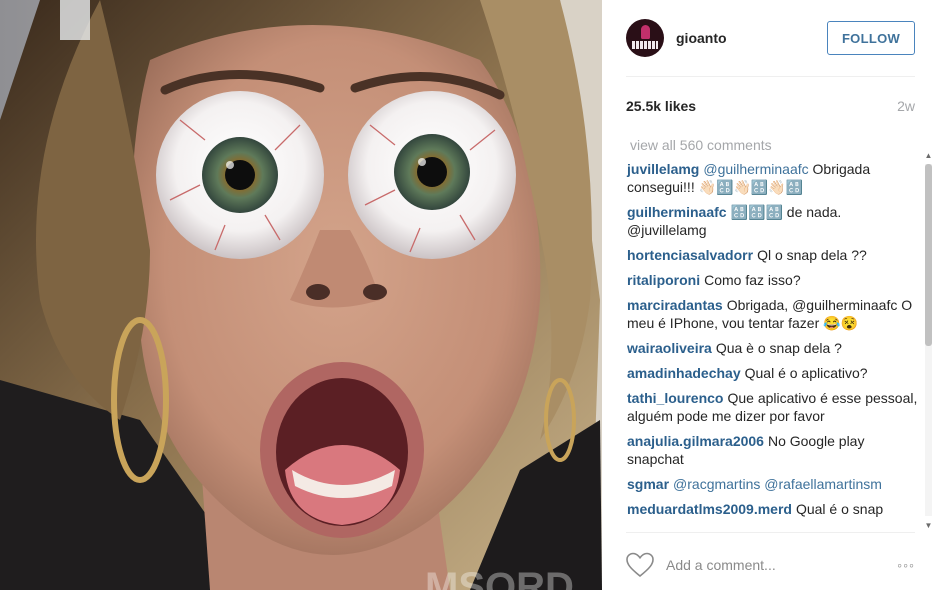 The image size is (935, 590). What do you see at coordinates (751, 38) in the screenshot?
I see `post-username: gioanto` at bounding box center [751, 38].